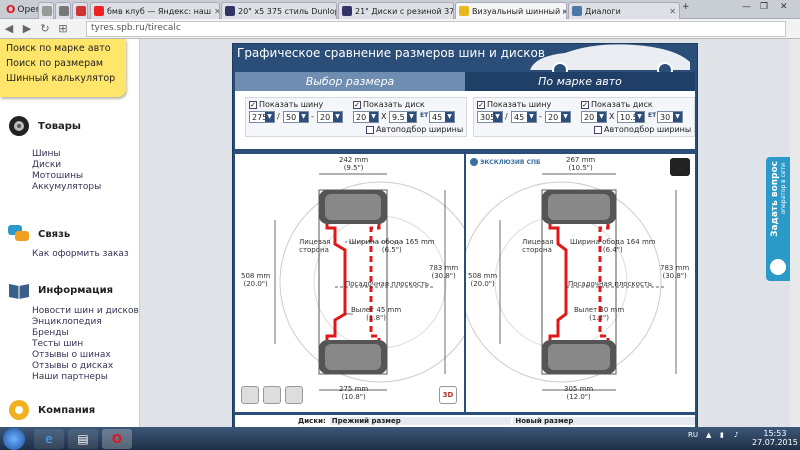 The width and height of the screenshot is (800, 450). I want to click on tab-dunlop: 20" x5 375 стиль Dunlop✕, so click(279, 10).